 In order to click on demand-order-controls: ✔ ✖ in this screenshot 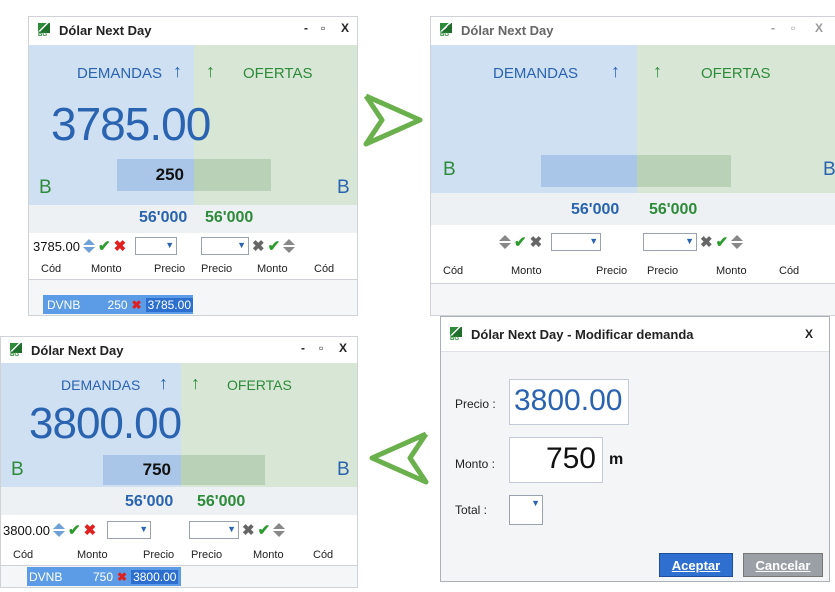, I will do `click(550, 242)`.